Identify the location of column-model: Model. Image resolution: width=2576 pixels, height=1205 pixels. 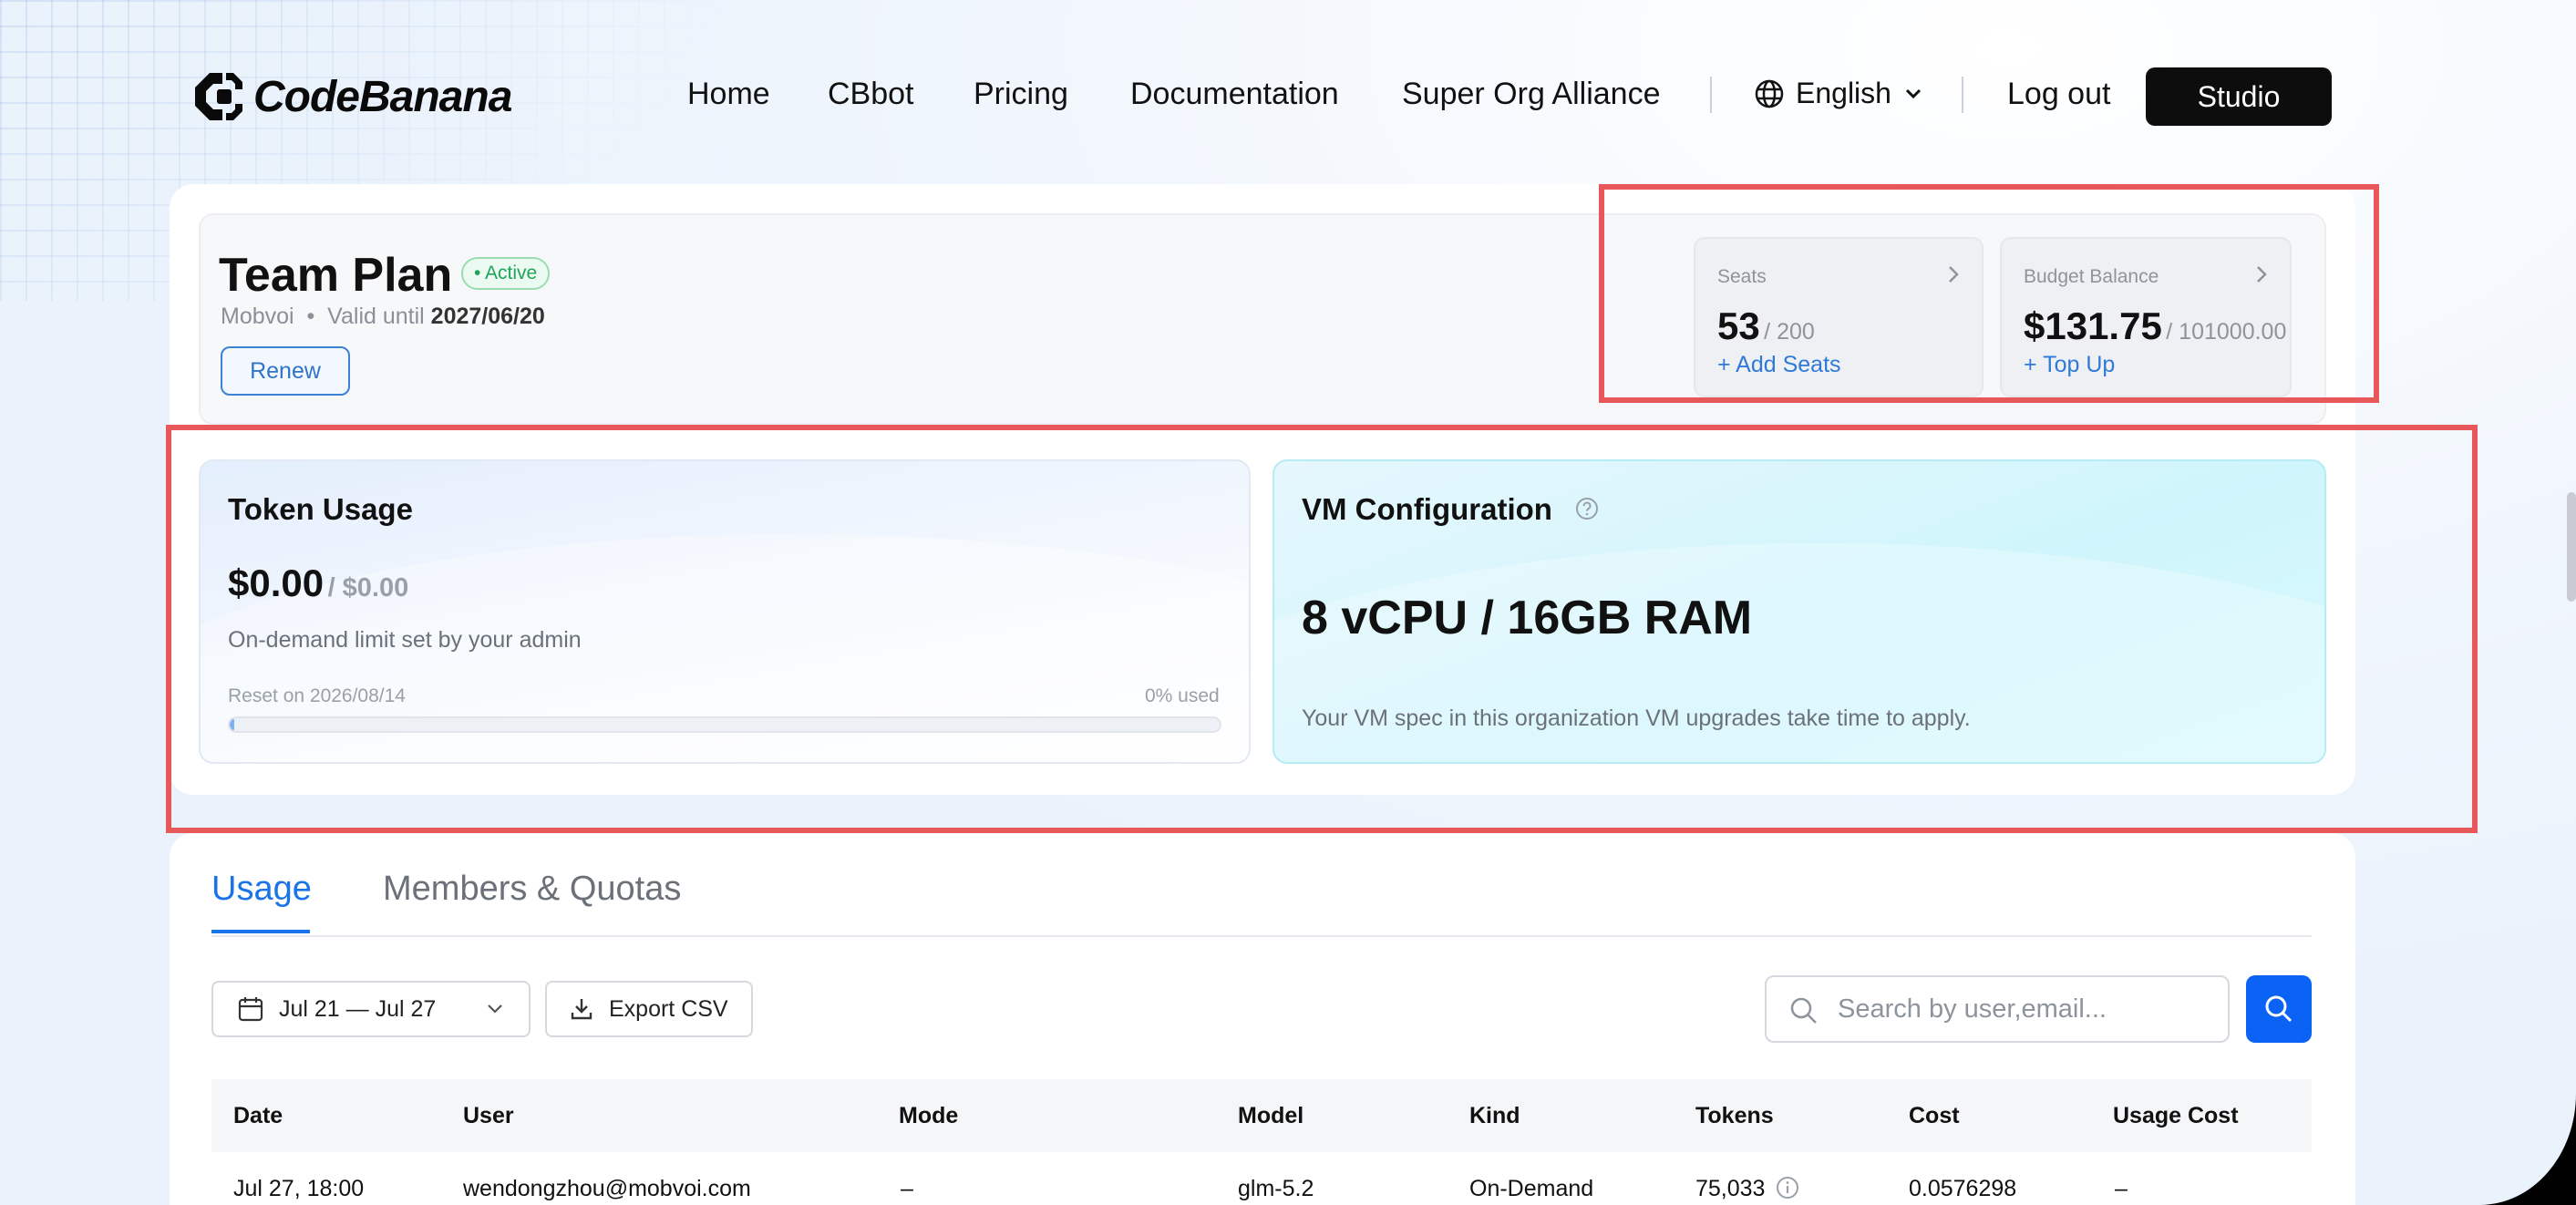
(1270, 1116).